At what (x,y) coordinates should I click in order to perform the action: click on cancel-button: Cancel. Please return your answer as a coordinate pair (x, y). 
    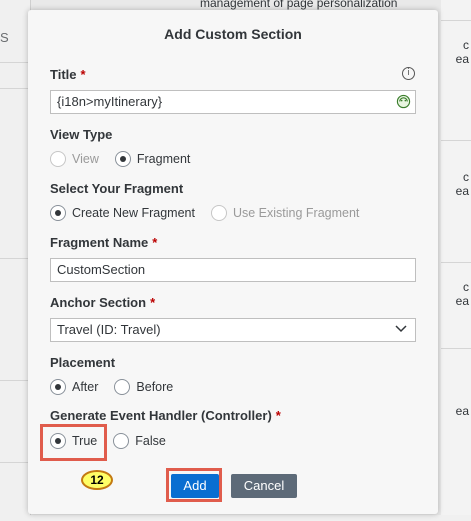
    Looking at the image, I should click on (264, 486).